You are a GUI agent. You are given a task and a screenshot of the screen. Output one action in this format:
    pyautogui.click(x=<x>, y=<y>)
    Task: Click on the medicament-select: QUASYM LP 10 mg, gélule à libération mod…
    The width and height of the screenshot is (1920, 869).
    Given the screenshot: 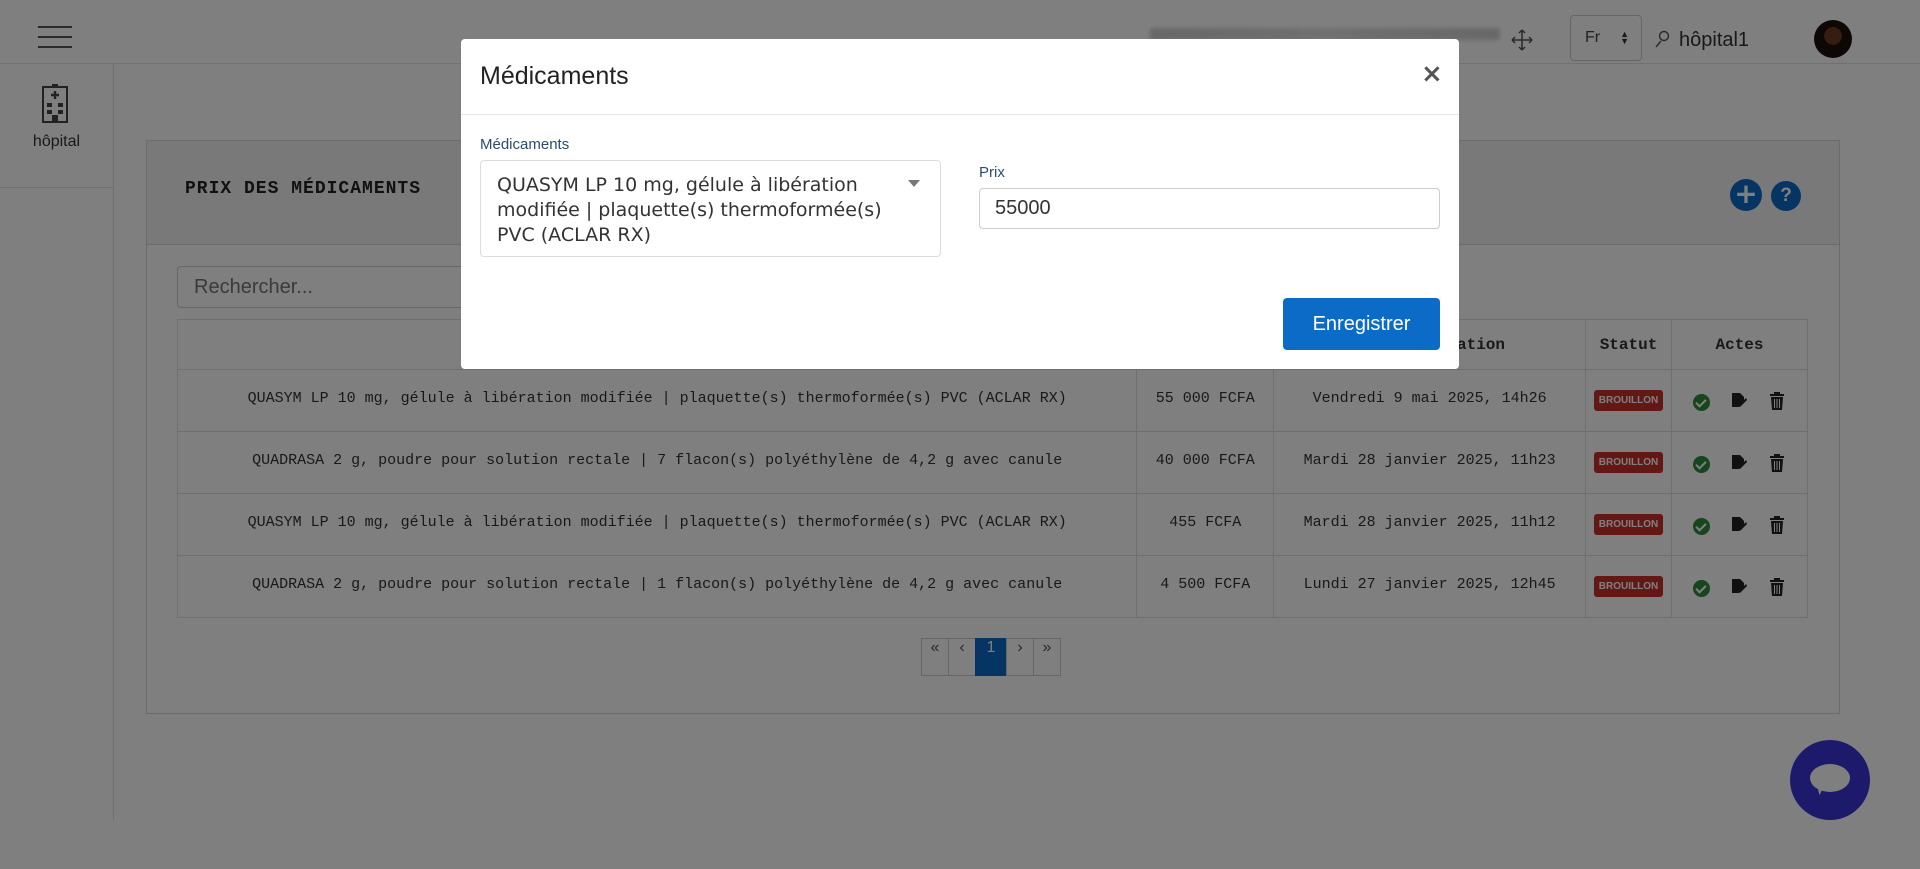 What is the action you would take?
    pyautogui.click(x=710, y=208)
    